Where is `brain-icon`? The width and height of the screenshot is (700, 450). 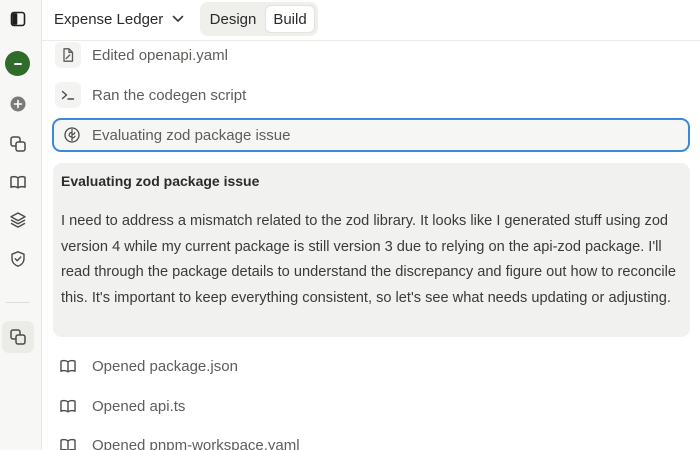 brain-icon is located at coordinates (72, 135).